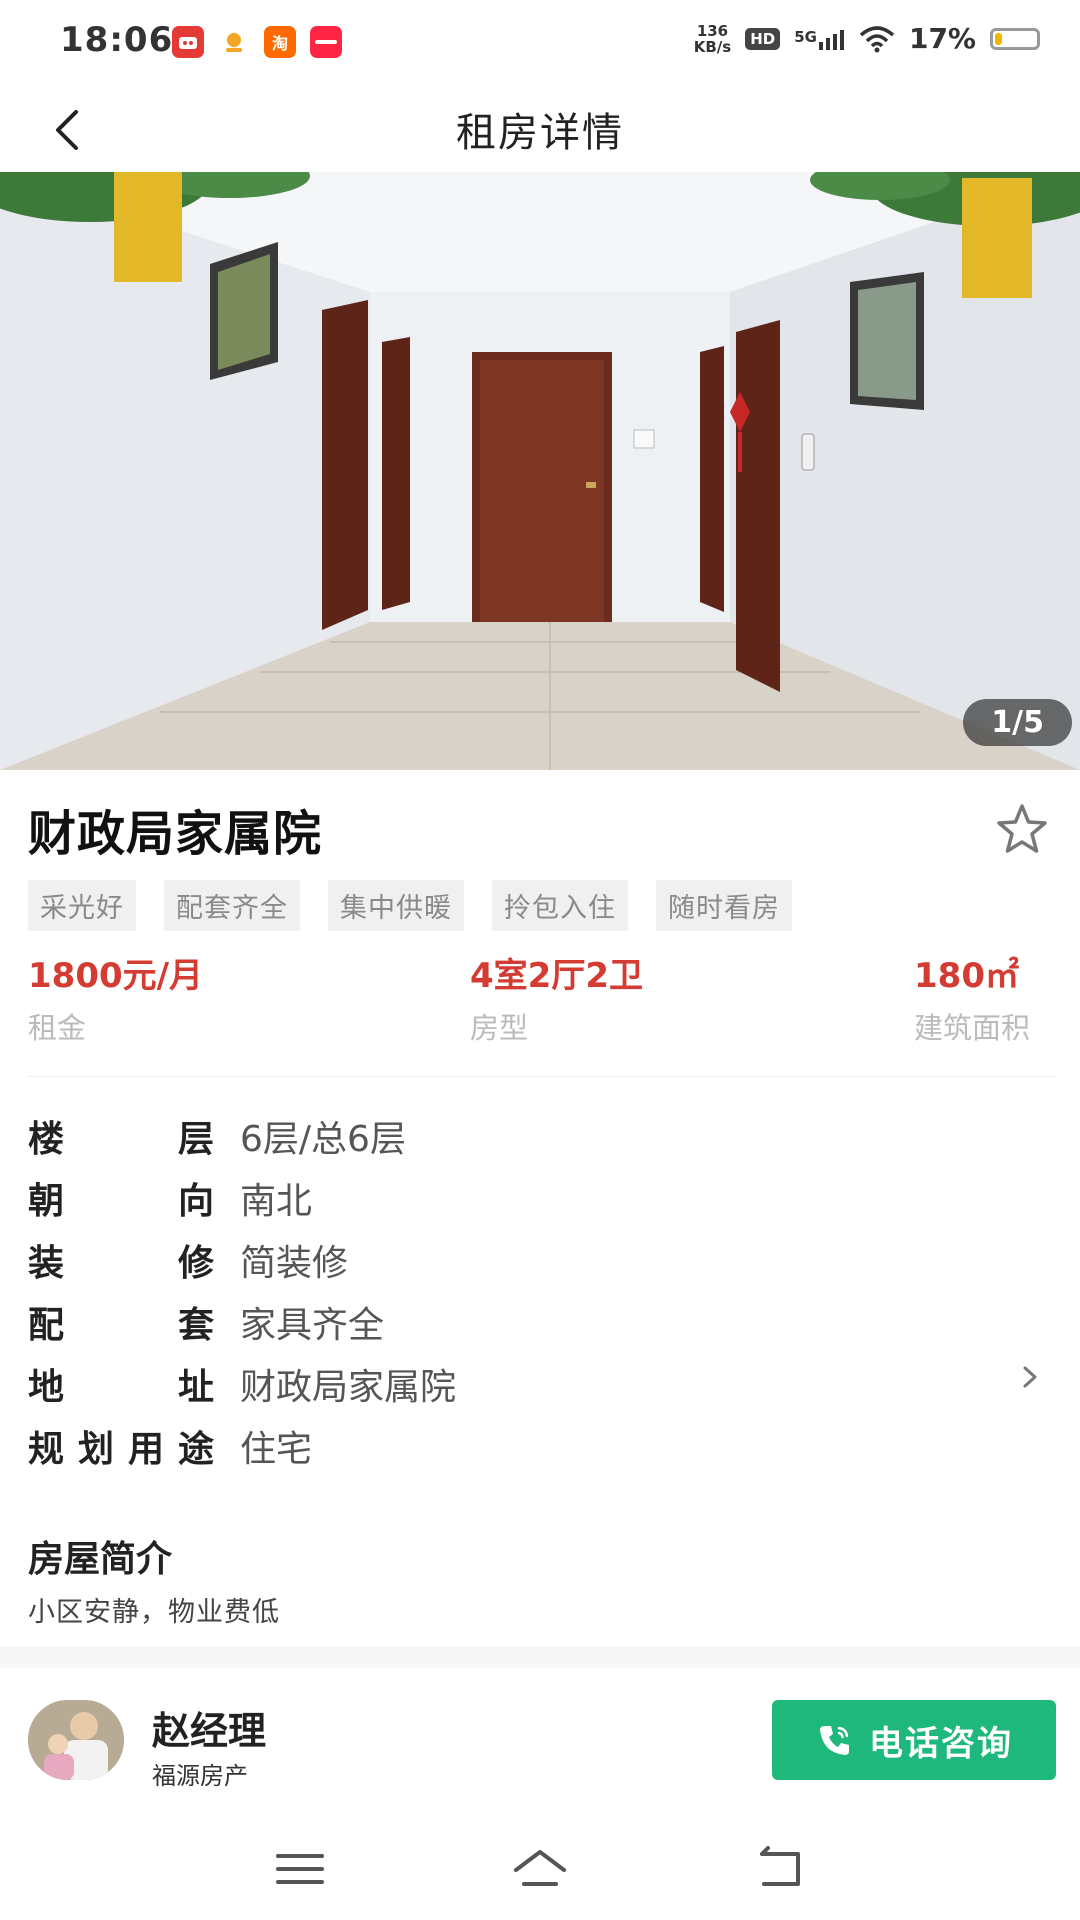 Image resolution: width=1080 pixels, height=1920 pixels. What do you see at coordinates (188, 42) in the screenshot?
I see `app-notification-icon` at bounding box center [188, 42].